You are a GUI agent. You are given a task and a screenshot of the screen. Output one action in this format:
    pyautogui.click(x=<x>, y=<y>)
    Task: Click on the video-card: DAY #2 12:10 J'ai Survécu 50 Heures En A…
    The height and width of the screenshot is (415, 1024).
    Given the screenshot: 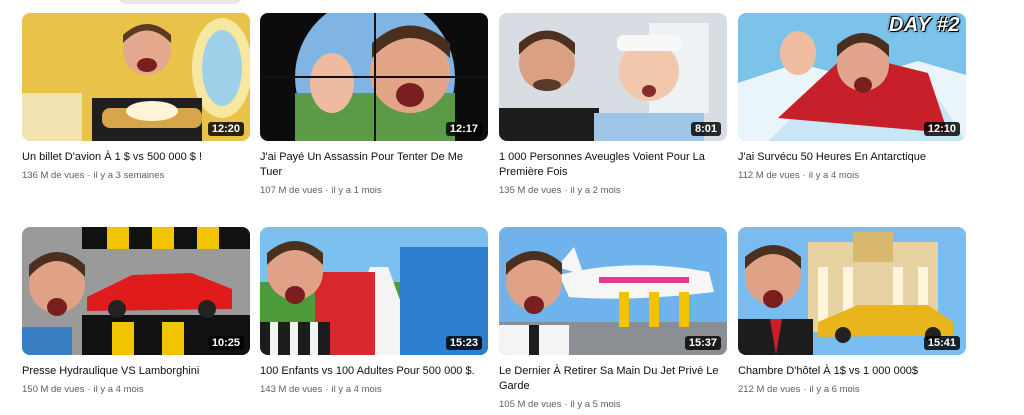 What is the action you would take?
    pyautogui.click(x=852, y=97)
    